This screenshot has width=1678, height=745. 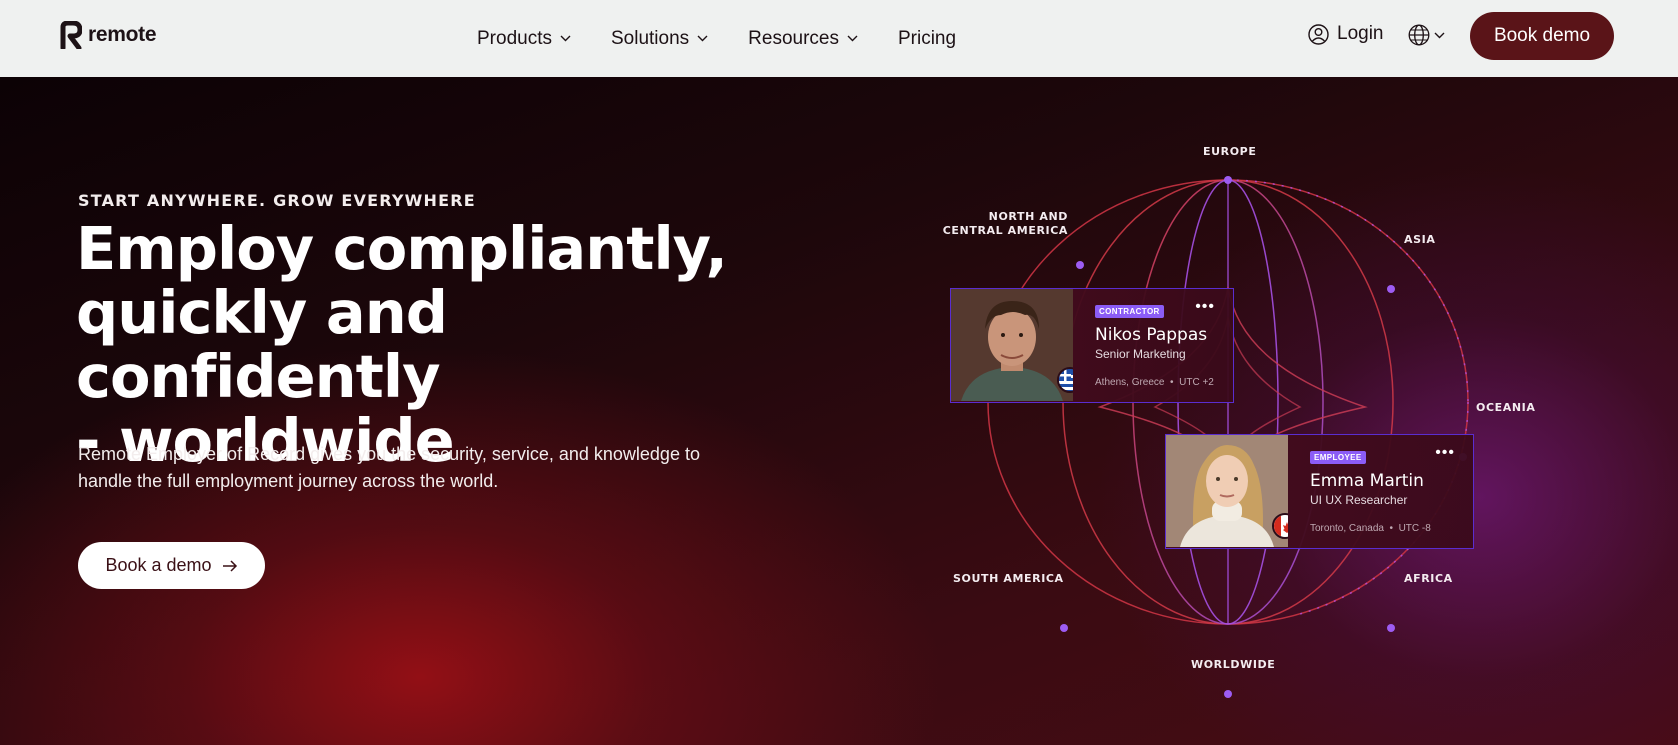 I want to click on nav-solutions-label: Solutions, so click(x=650, y=38).